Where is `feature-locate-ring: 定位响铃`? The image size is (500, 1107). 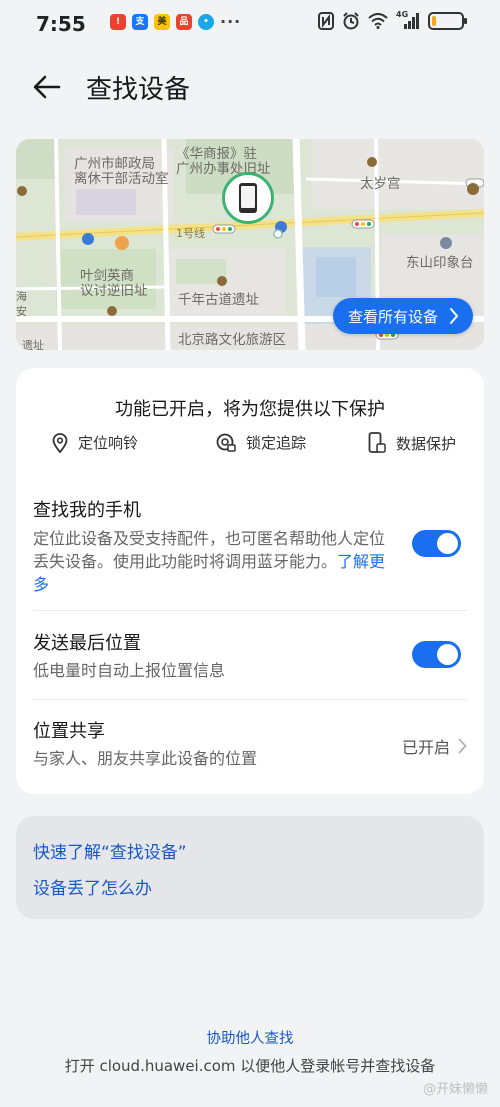 feature-locate-ring: 定位响铃 is located at coordinates (95, 442).